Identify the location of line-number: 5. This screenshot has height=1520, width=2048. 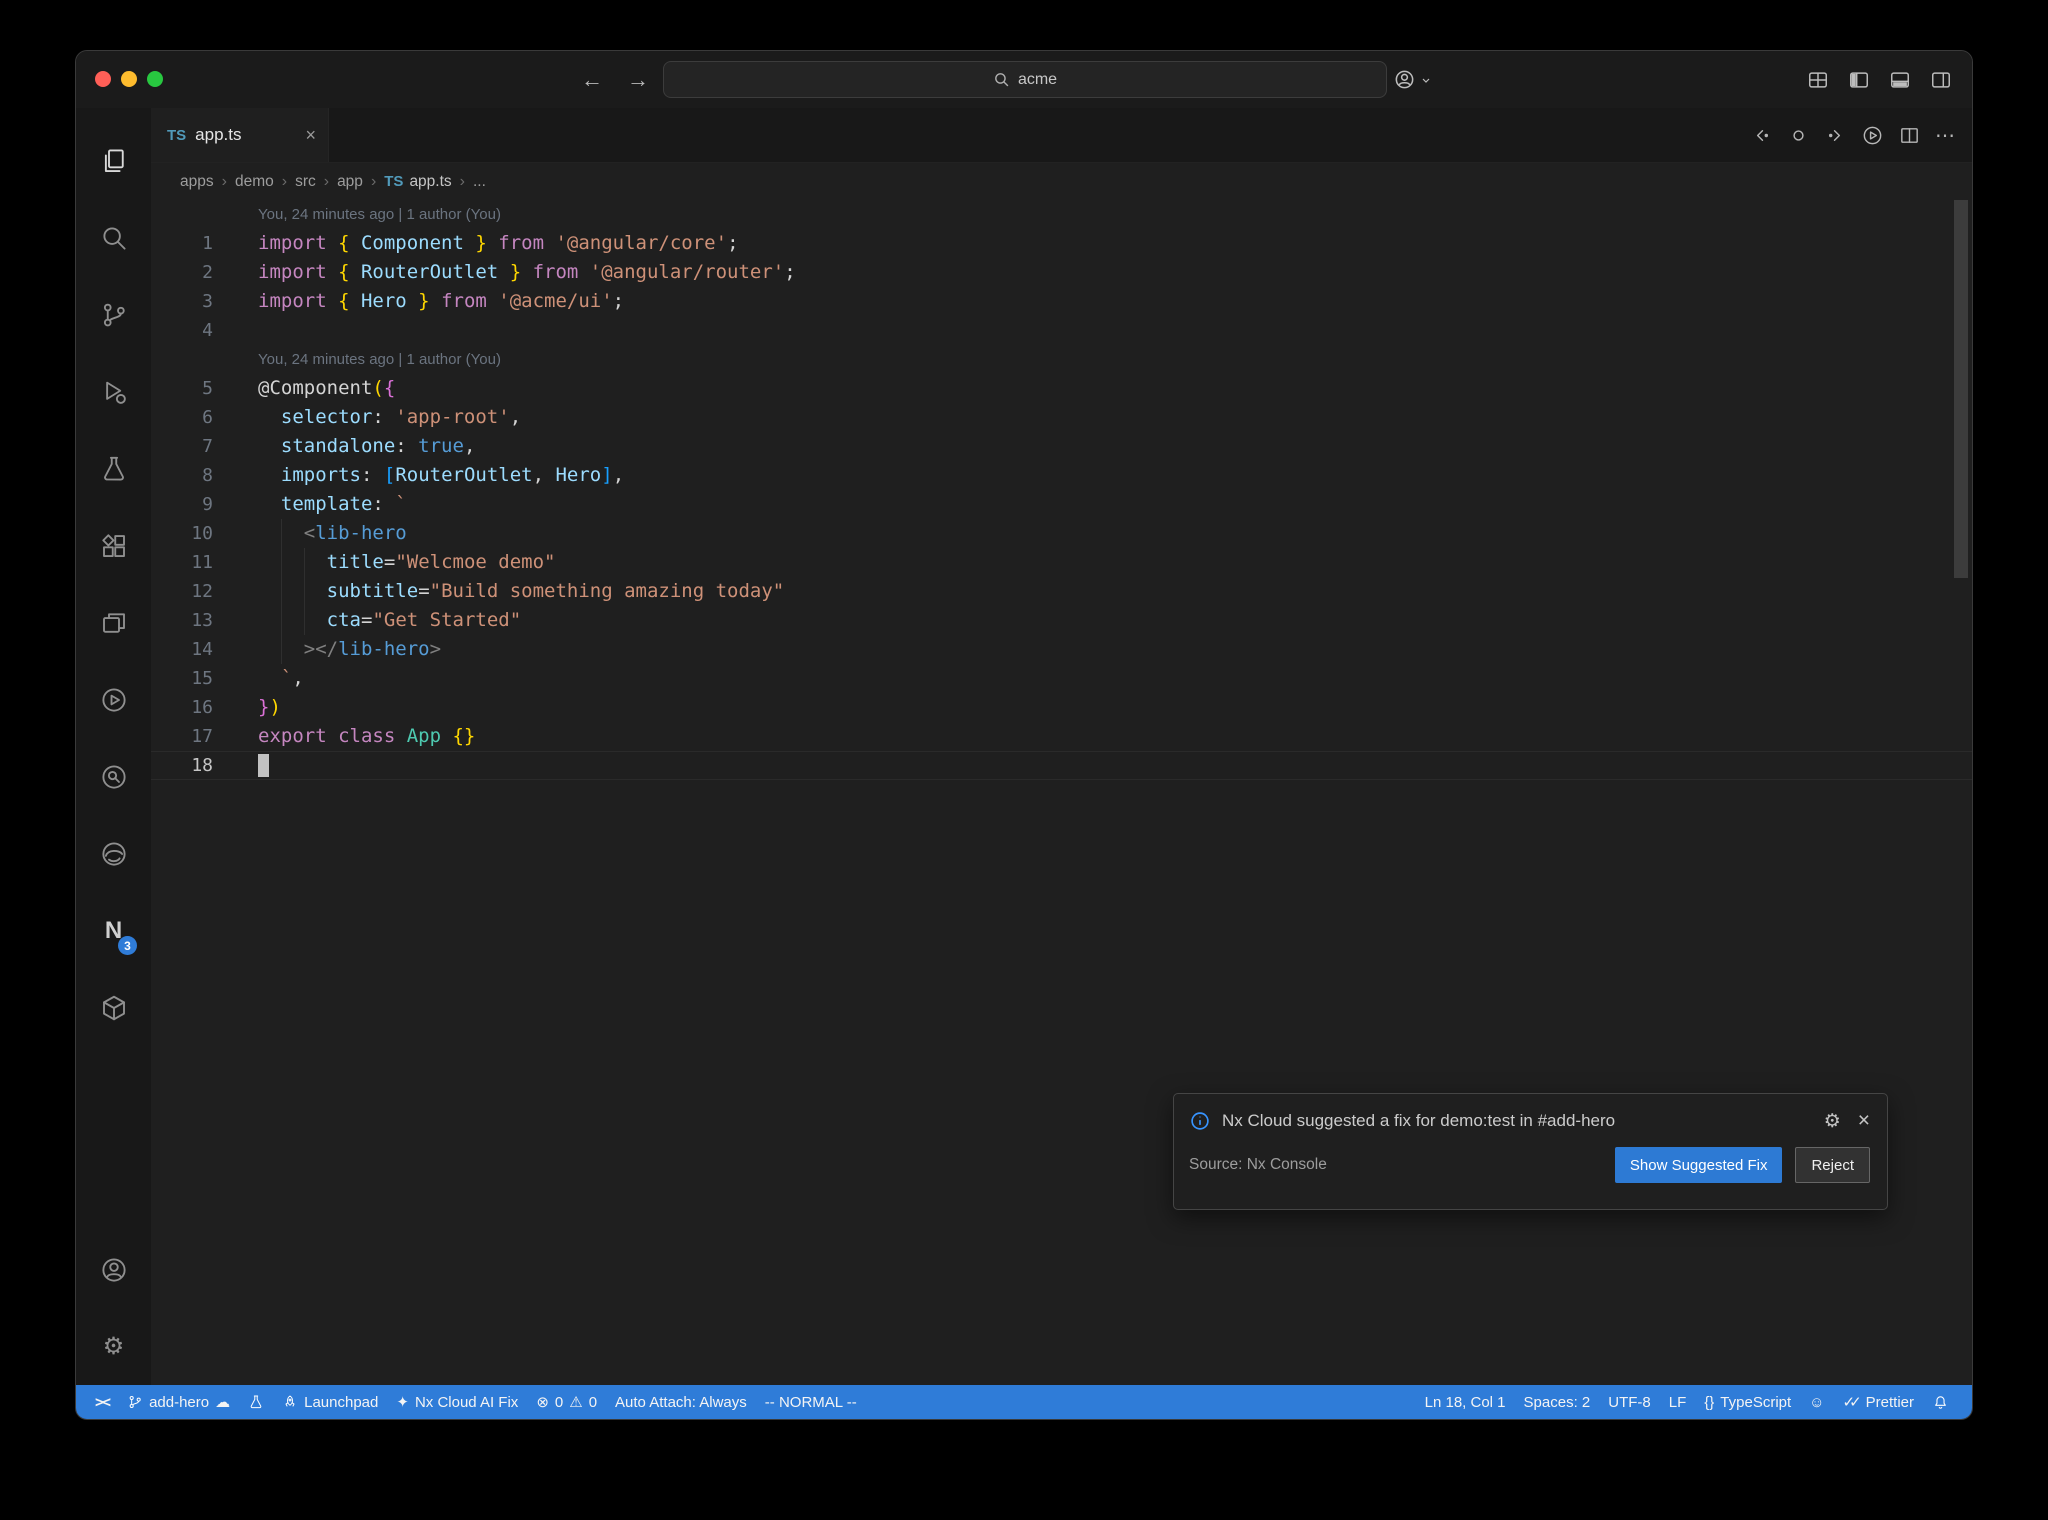
(207, 388).